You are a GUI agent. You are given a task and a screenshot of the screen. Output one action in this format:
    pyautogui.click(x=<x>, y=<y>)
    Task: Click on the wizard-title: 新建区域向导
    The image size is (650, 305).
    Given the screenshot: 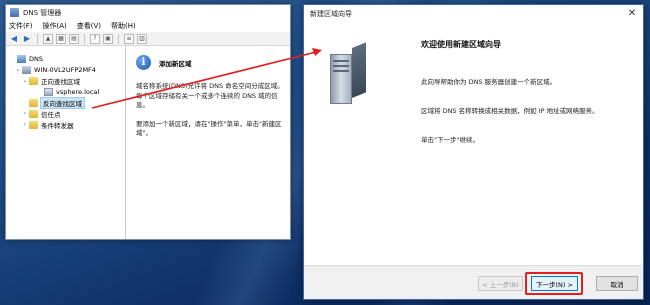 What is the action you would take?
    pyautogui.click(x=331, y=13)
    